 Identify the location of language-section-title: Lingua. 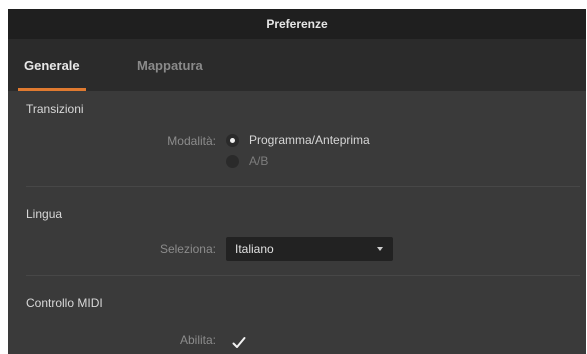
(44, 214).